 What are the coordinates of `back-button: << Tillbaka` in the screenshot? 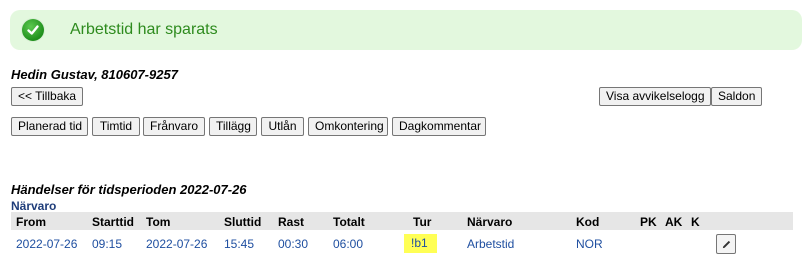 It's located at (47, 96).